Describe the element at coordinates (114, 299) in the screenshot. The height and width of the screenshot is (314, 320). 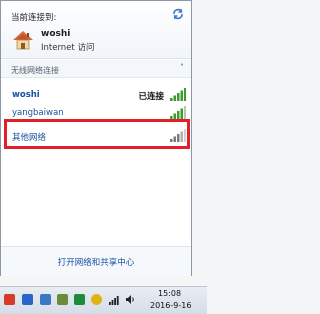
I see `network-signal-icon` at that location.